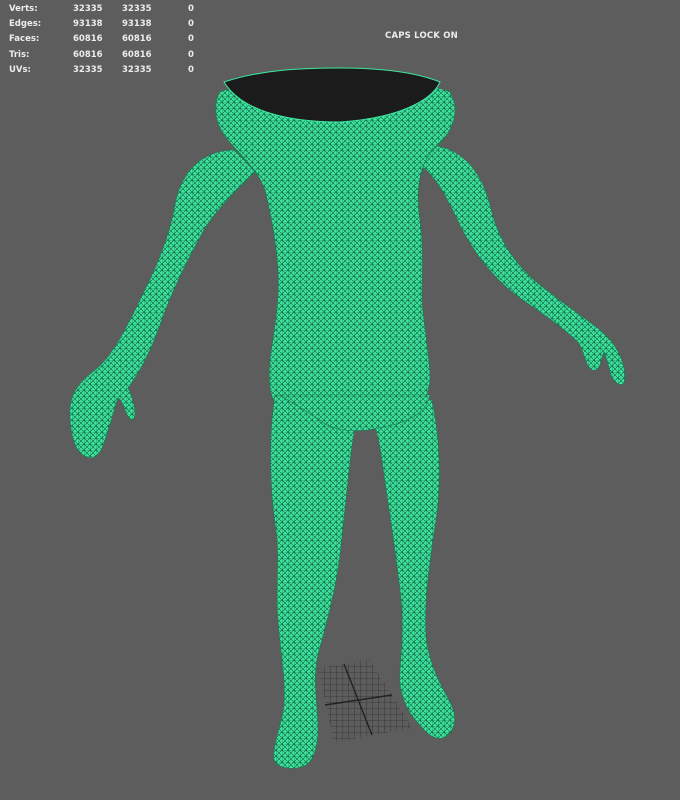 This screenshot has height=800, width=680. I want to click on hud-row-uvs: UVs: 32335 32335 0, so click(109, 70).